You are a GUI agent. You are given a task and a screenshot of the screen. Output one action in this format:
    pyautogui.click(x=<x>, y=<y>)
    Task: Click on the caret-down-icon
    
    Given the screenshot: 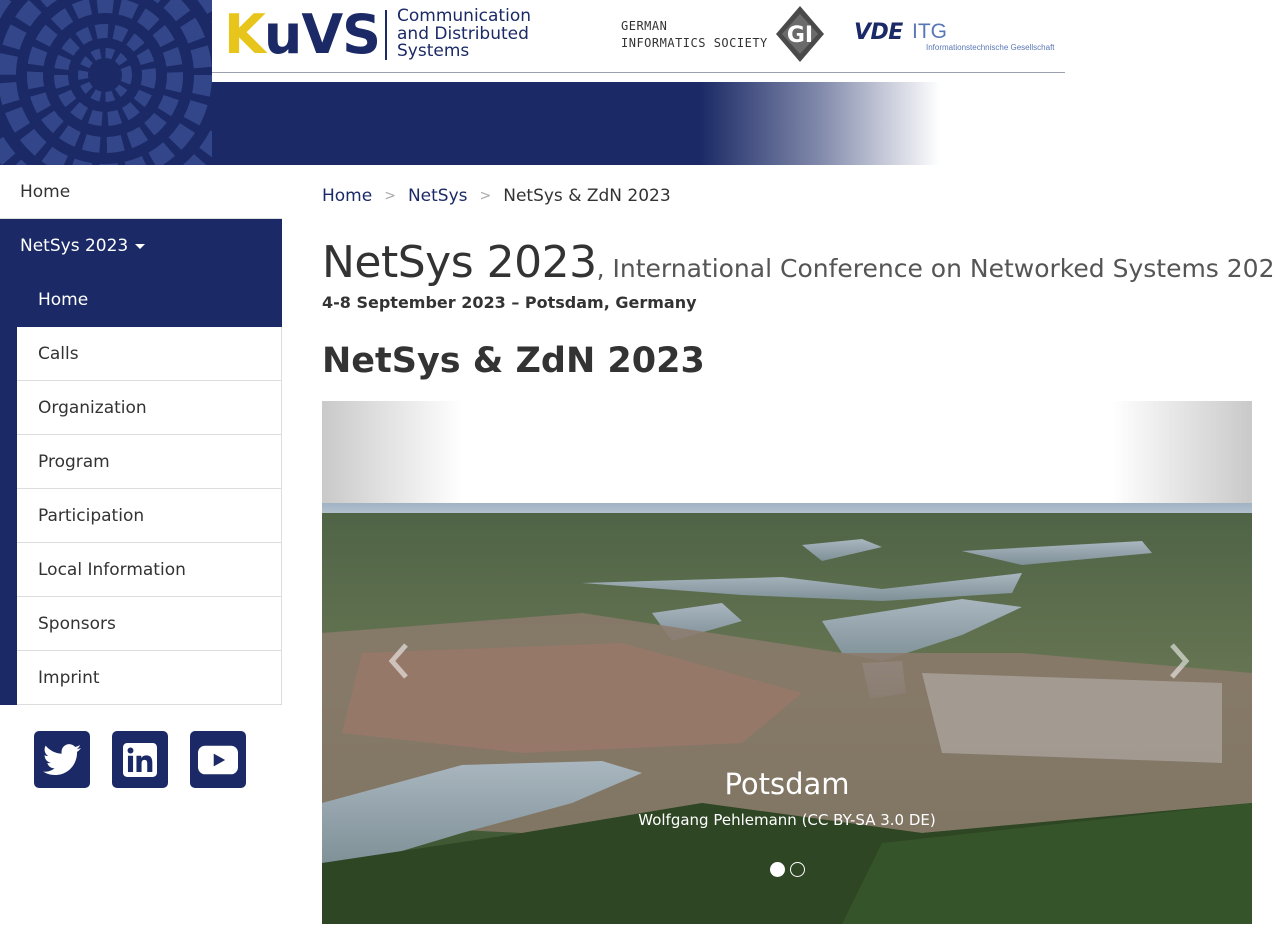 What is the action you would take?
    pyautogui.click(x=140, y=246)
    